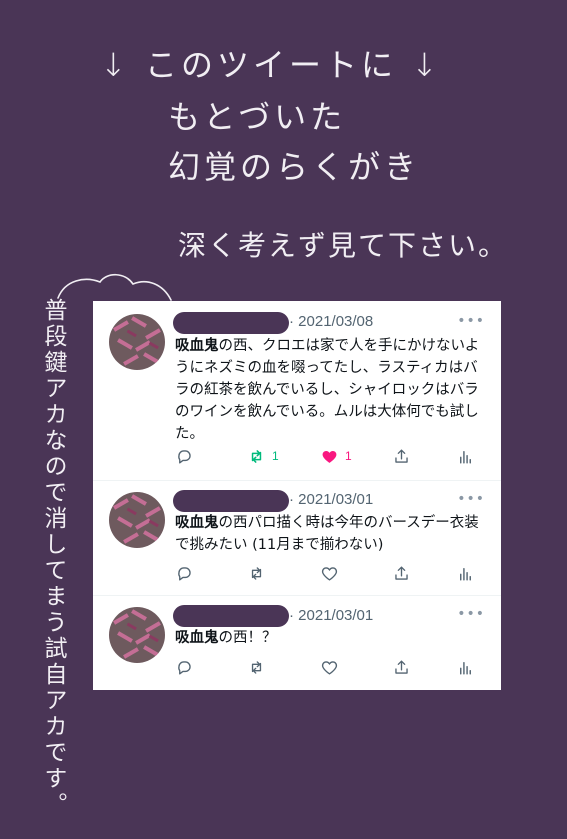 Image resolution: width=567 pixels, height=839 pixels. What do you see at coordinates (294, 167) in the screenshot?
I see `header-line-3: 幻覚のらくがき` at bounding box center [294, 167].